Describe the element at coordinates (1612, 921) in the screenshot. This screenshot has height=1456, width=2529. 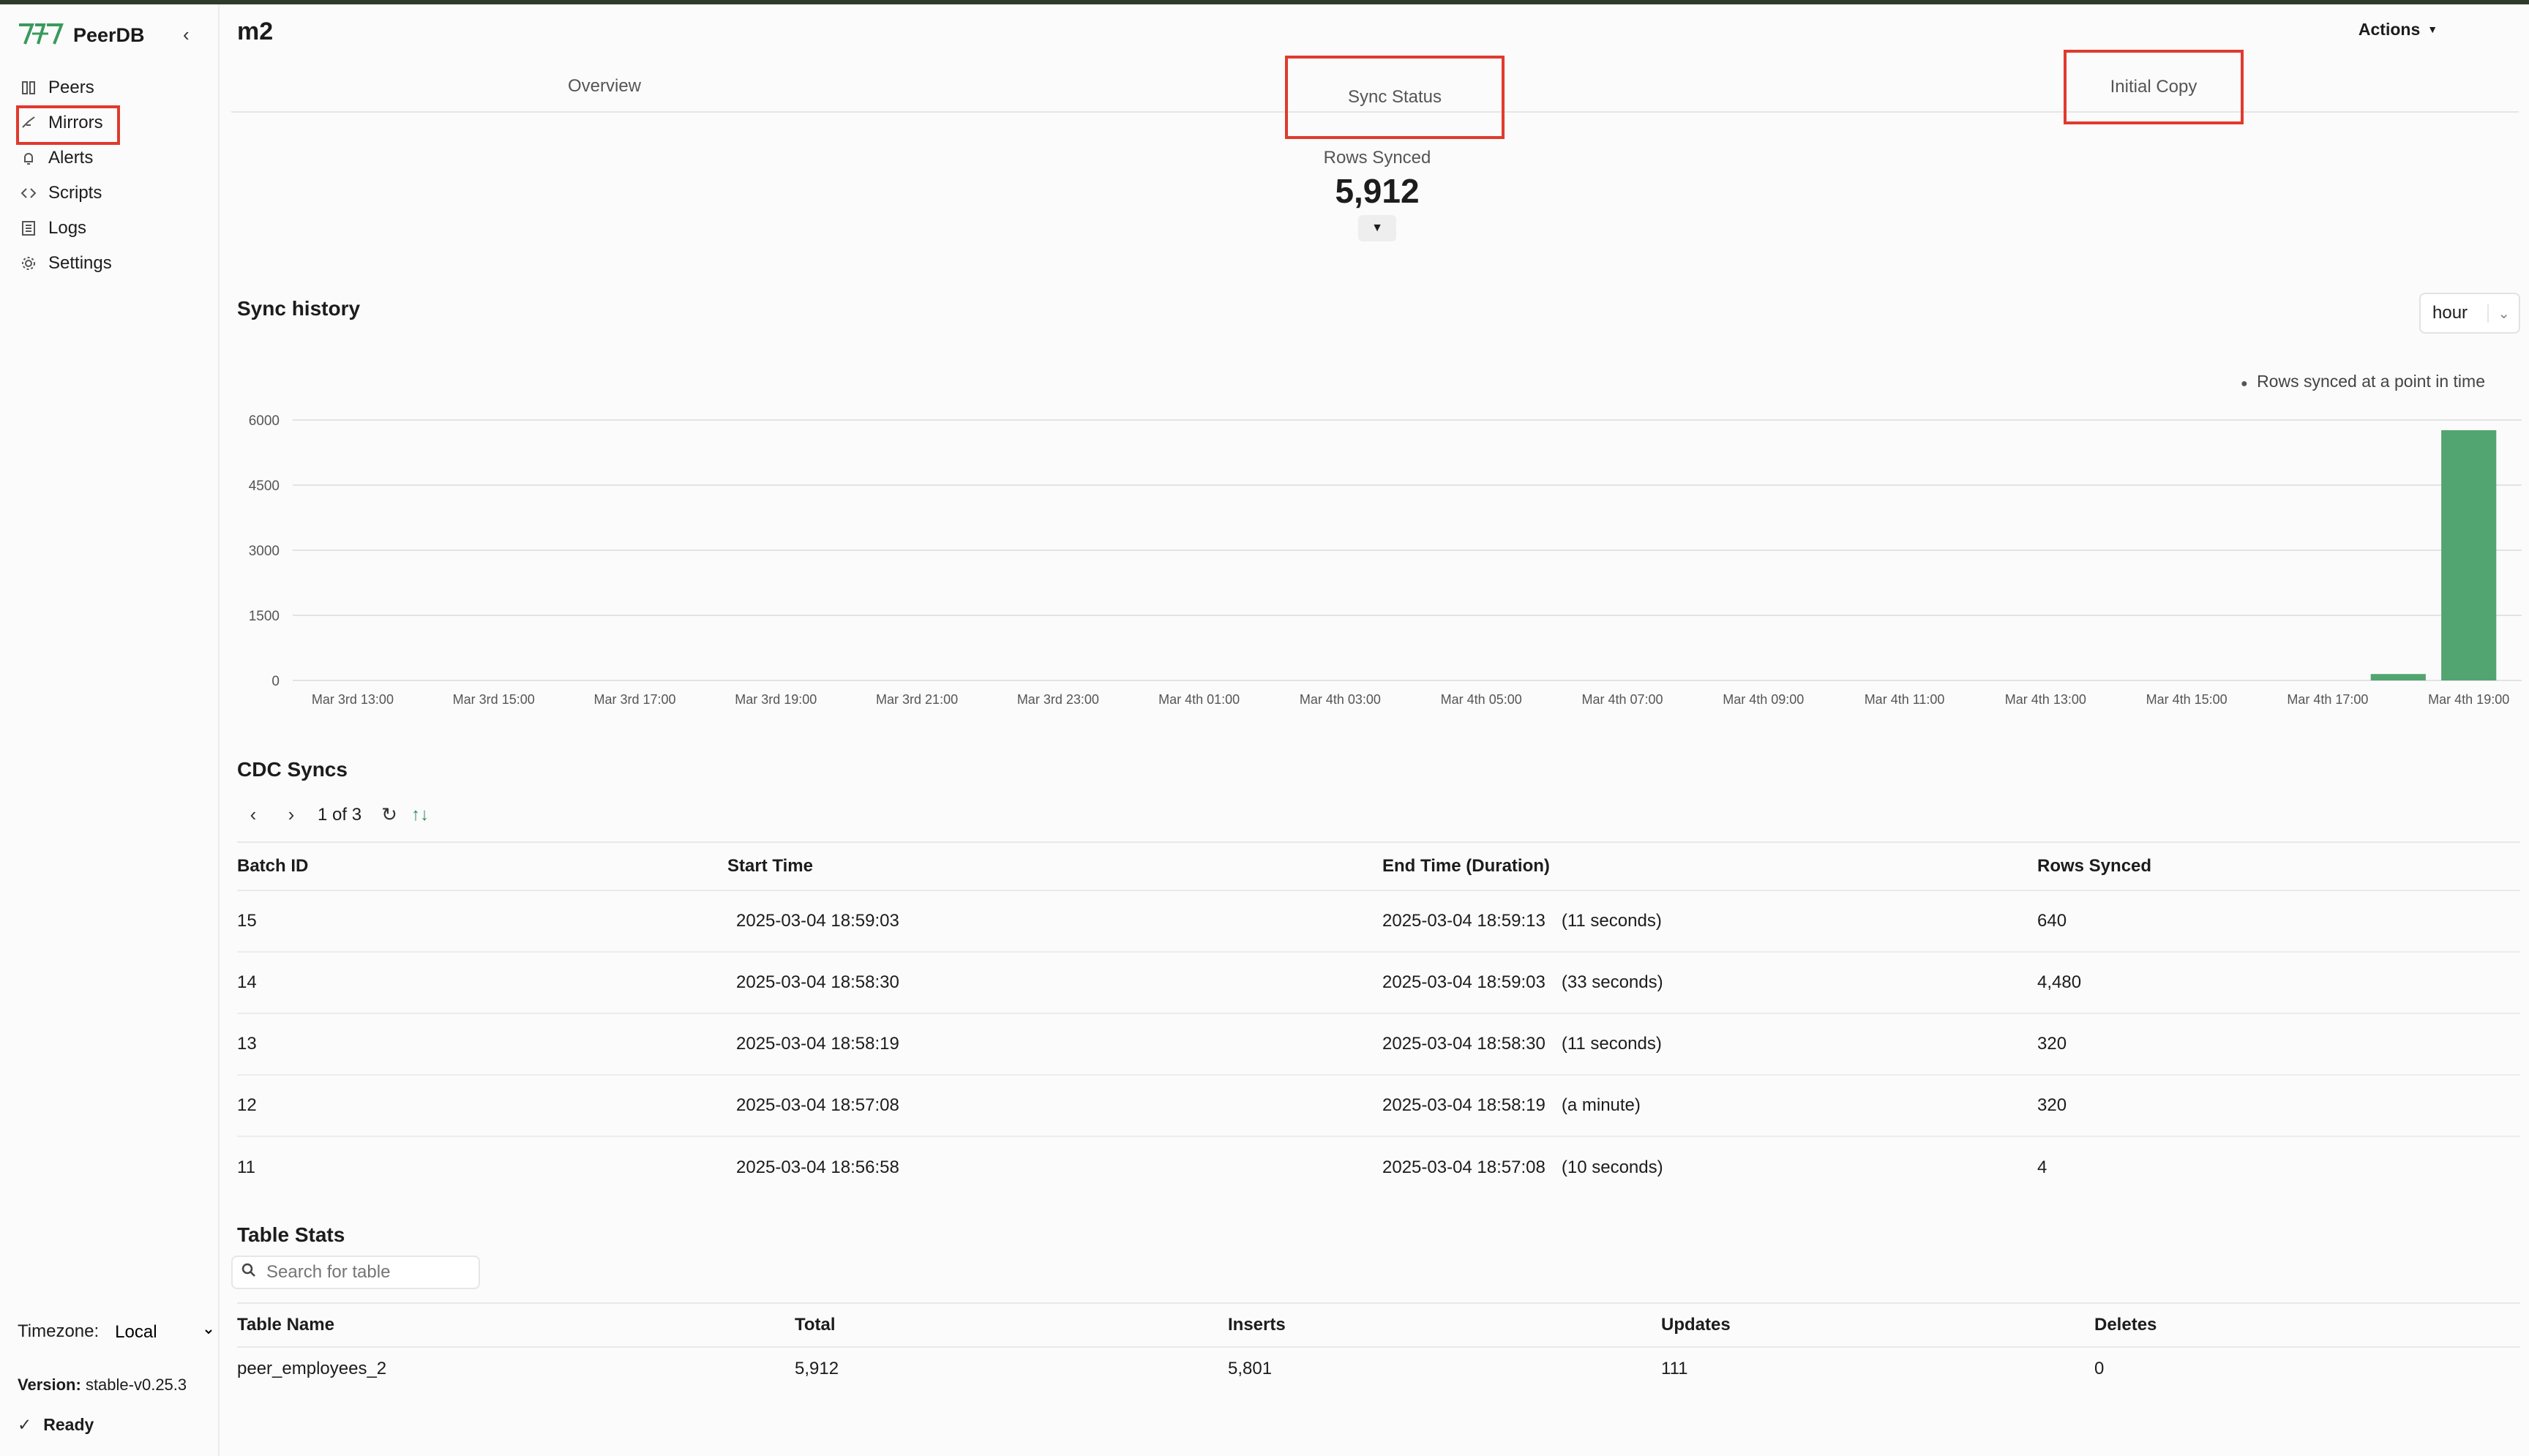
I see `duration-value: (11 seconds)` at that location.